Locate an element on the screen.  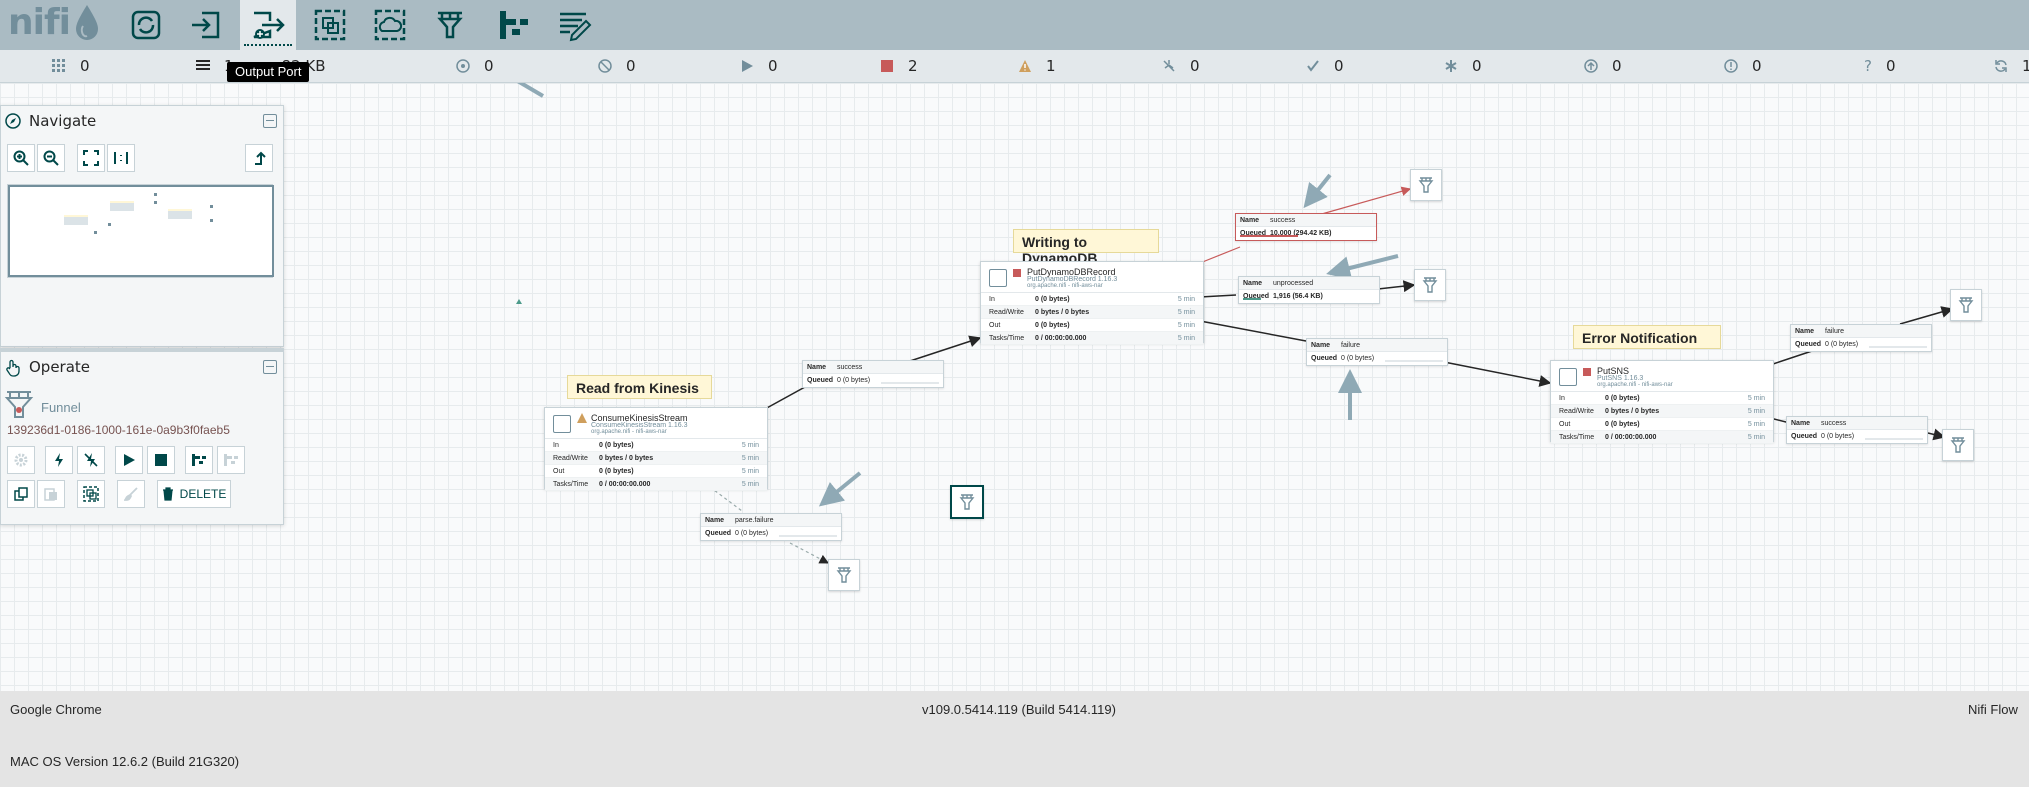
template-button is located at coordinates (512, 25).